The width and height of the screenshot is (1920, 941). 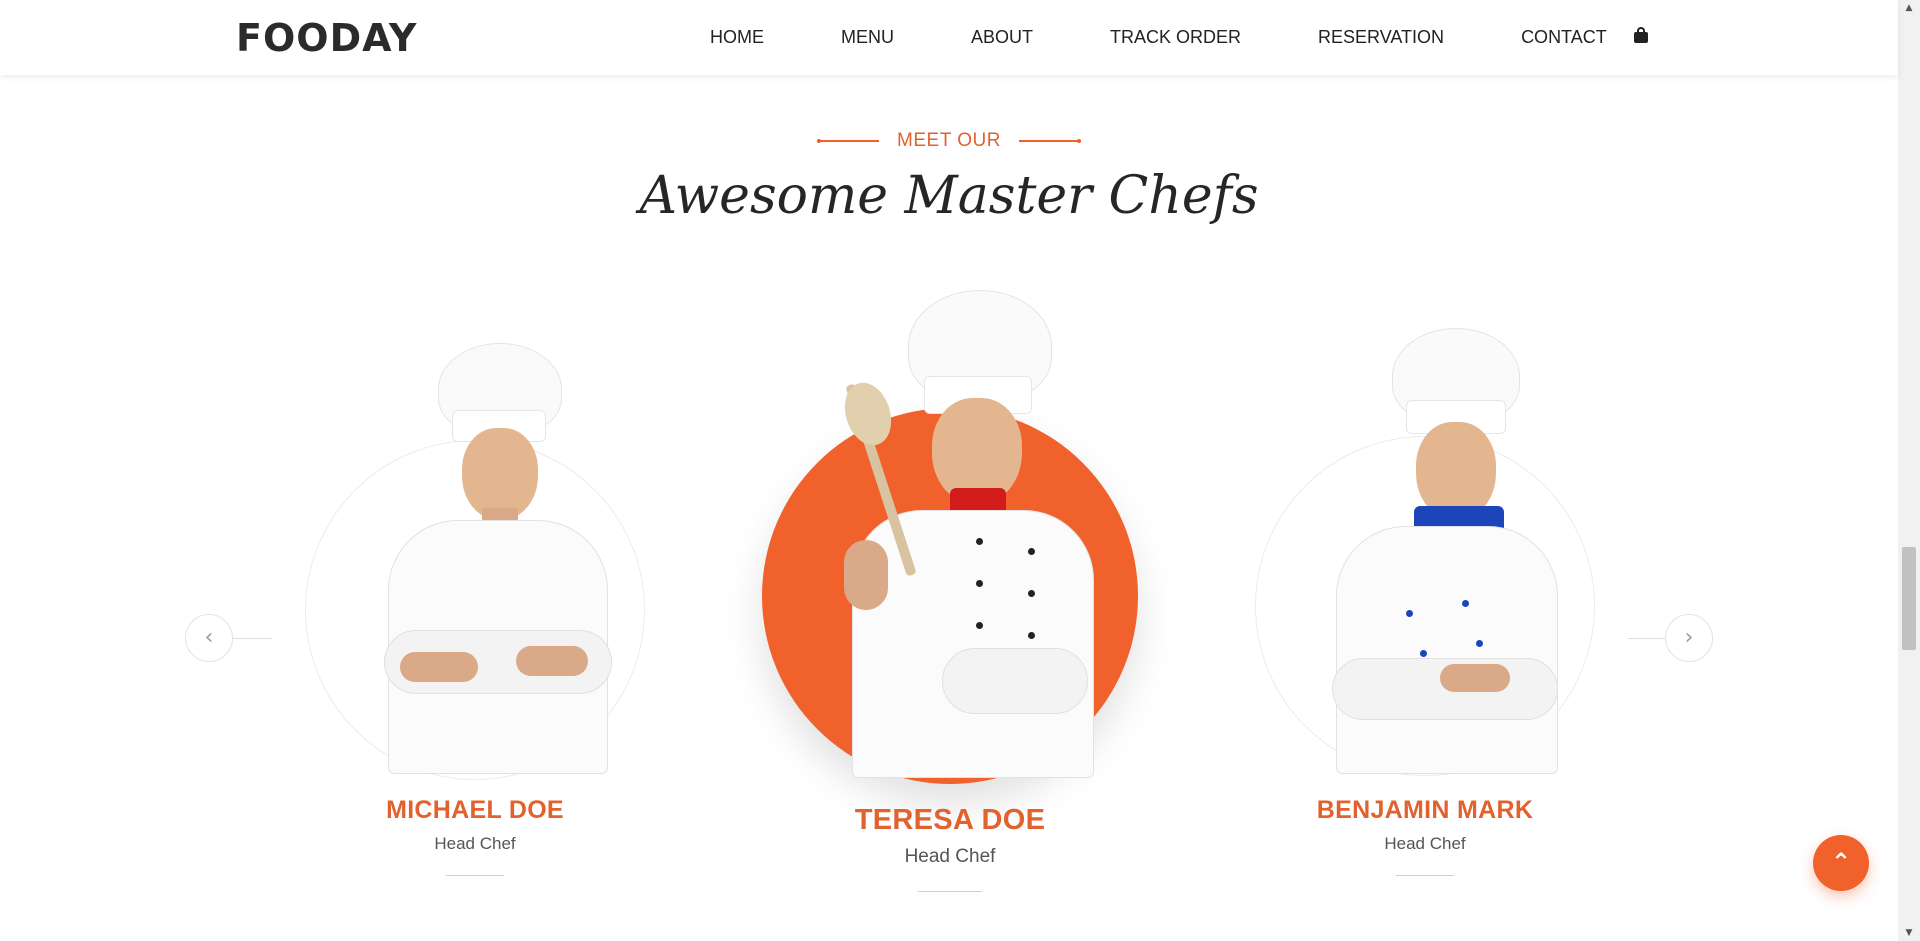 What do you see at coordinates (1049, 141) in the screenshot?
I see `eyebrow-divider-right` at bounding box center [1049, 141].